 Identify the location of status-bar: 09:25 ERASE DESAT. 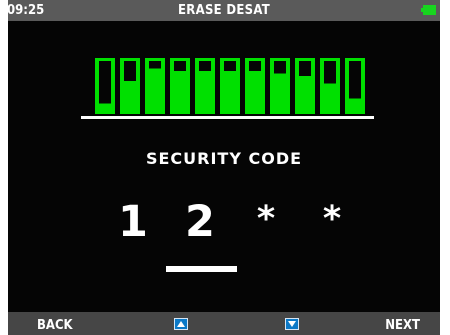
(224, 10).